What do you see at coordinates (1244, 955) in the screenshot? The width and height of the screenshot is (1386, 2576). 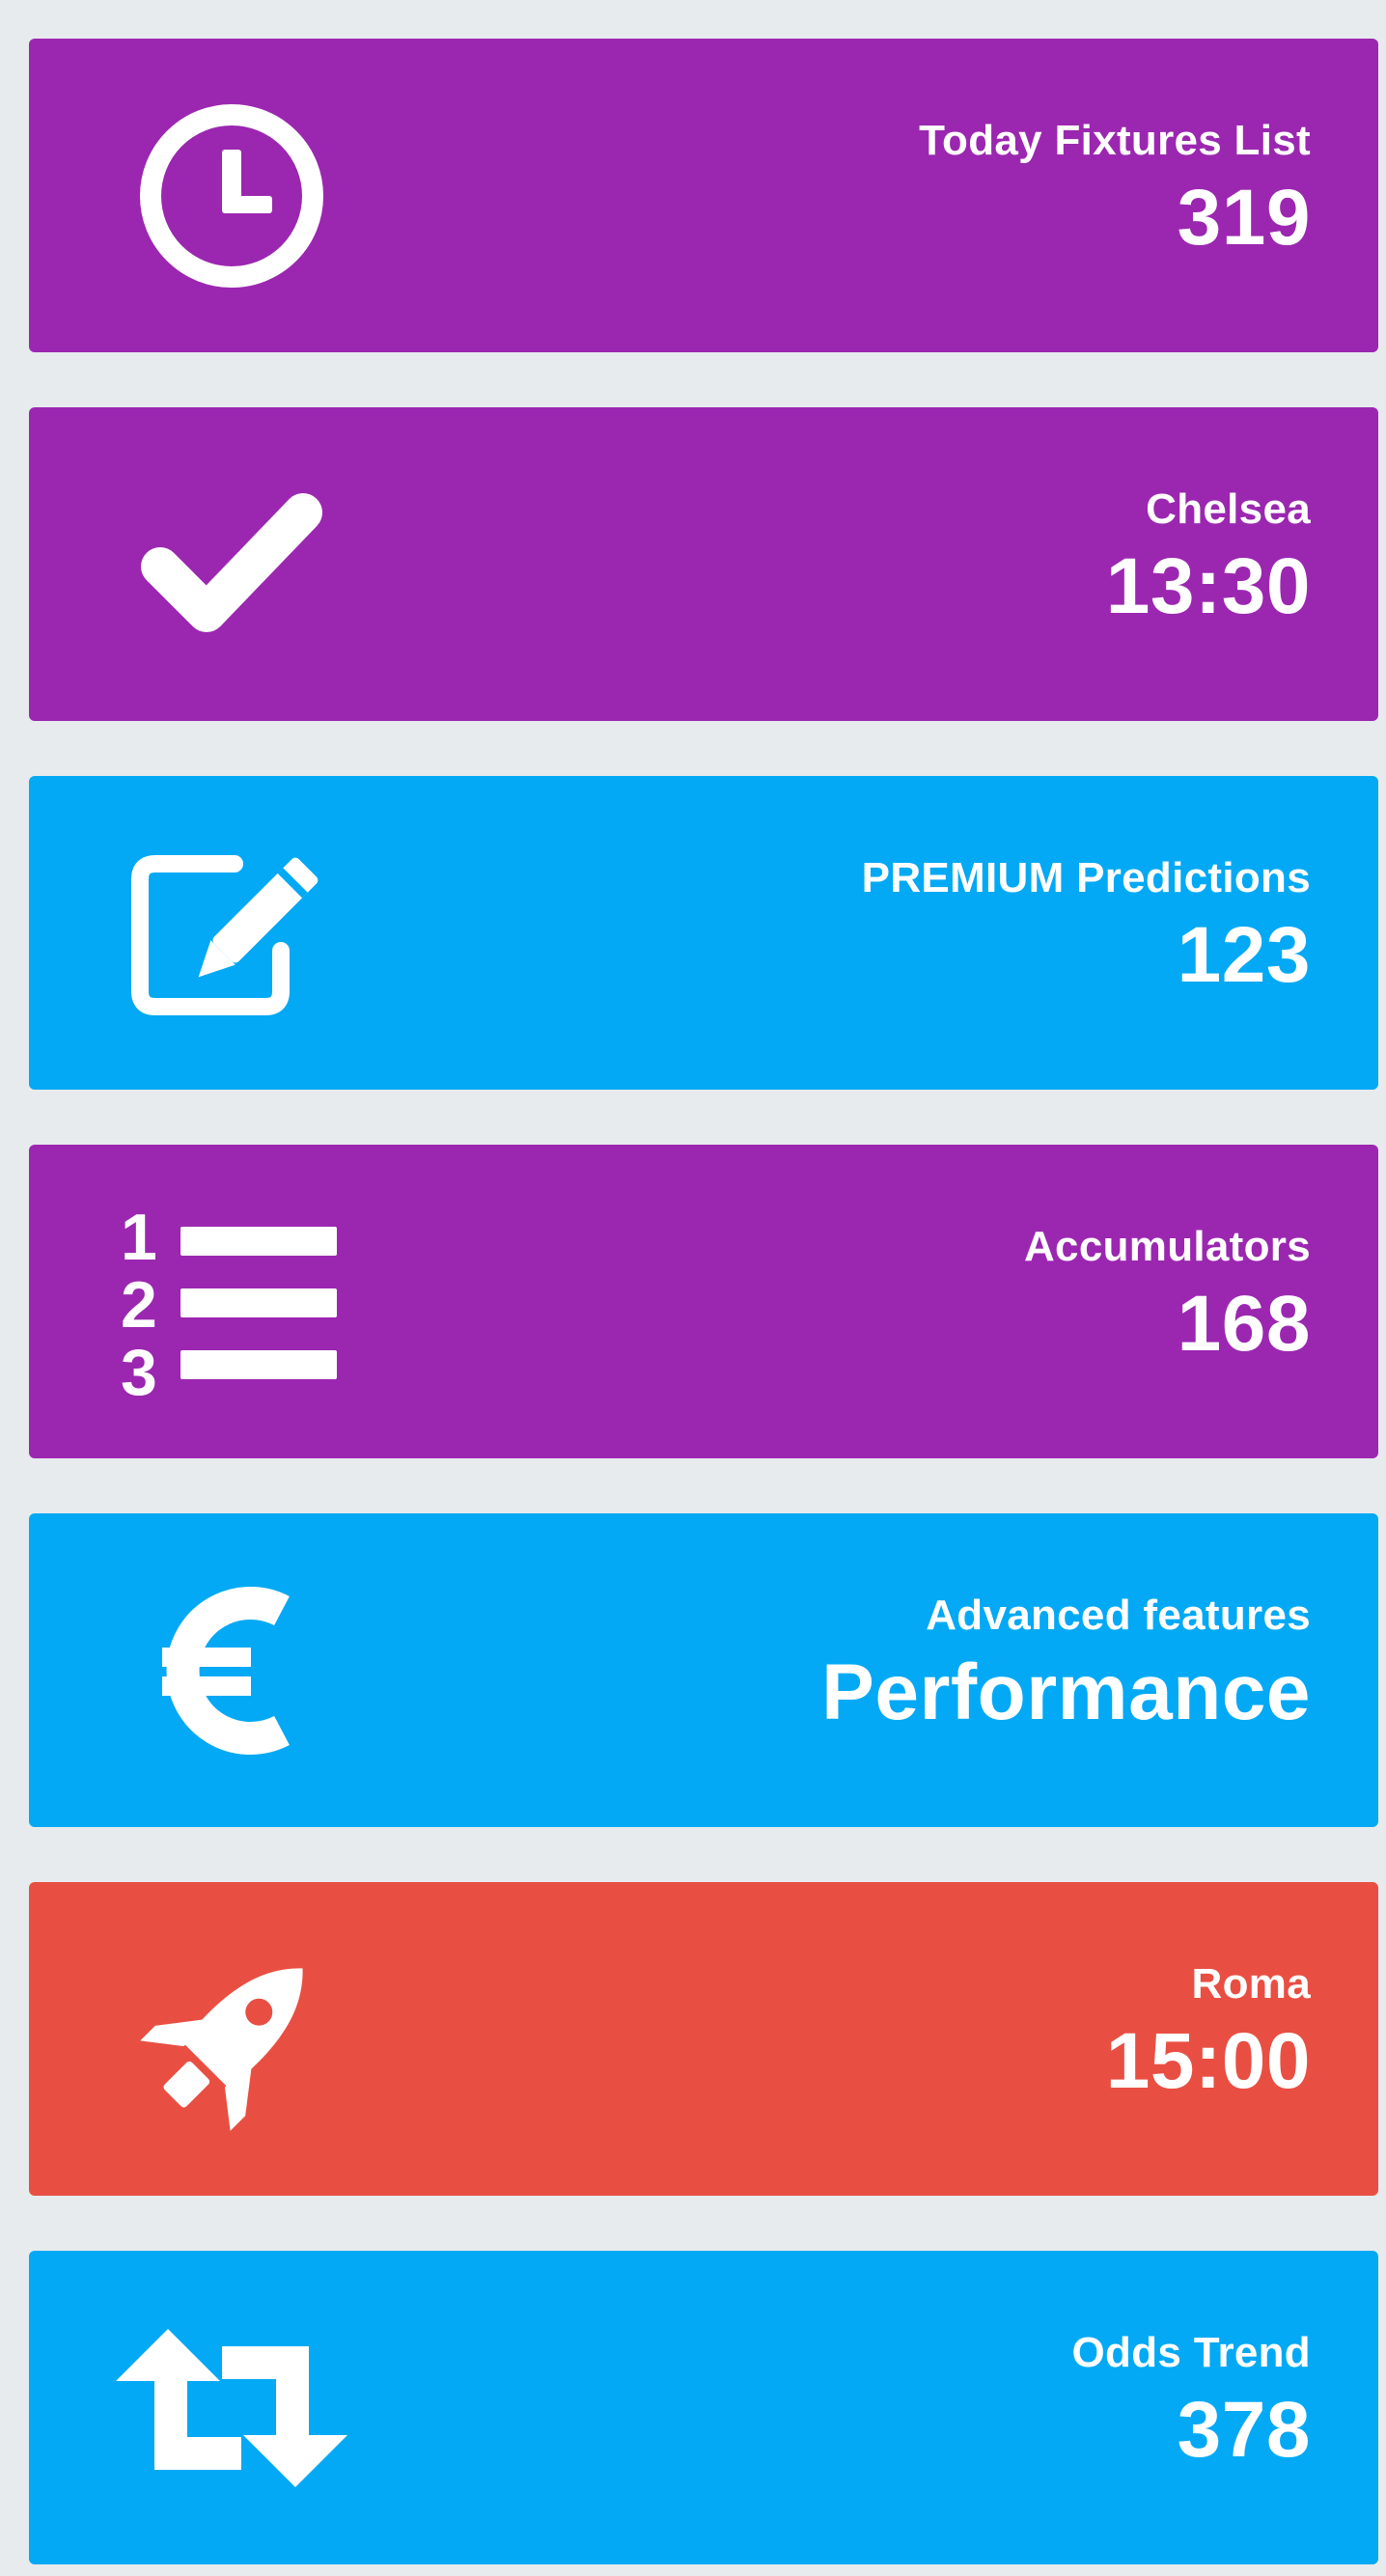 I see `tile-value: 123` at bounding box center [1244, 955].